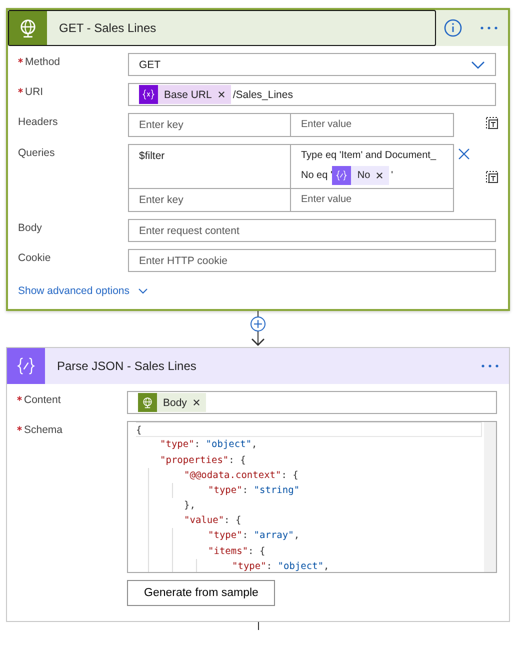 This screenshot has width=516, height=650. I want to click on action-title: Parse JSON - Sales Lines, so click(265, 366).